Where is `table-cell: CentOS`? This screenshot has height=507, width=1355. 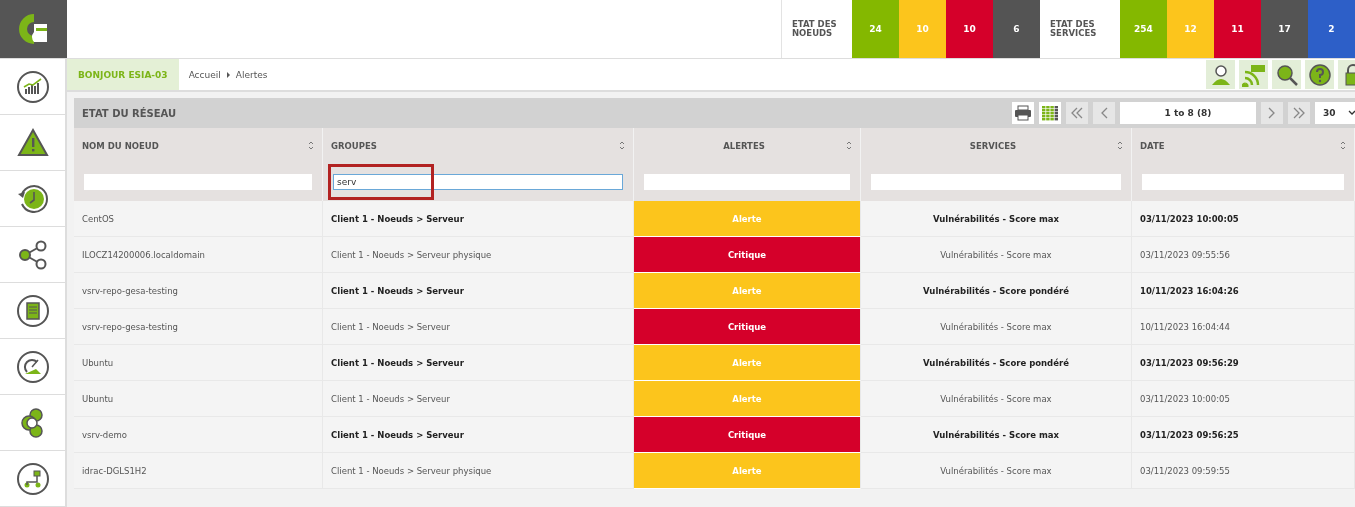
table-cell: CentOS is located at coordinates (198, 219).